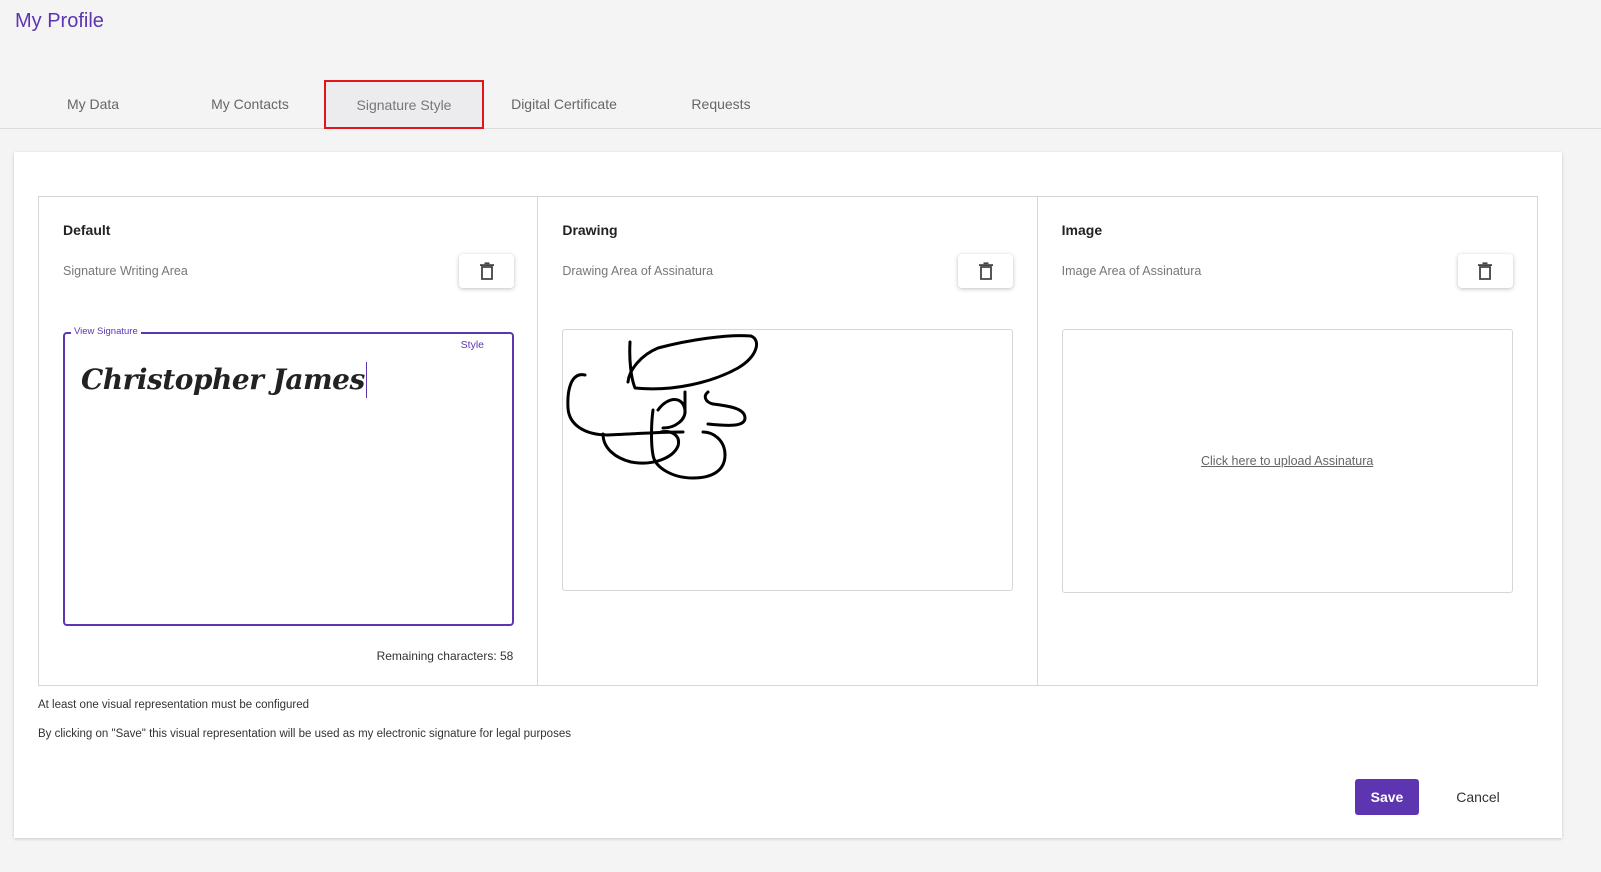  I want to click on drawing-panel-title: Drawing, so click(590, 230).